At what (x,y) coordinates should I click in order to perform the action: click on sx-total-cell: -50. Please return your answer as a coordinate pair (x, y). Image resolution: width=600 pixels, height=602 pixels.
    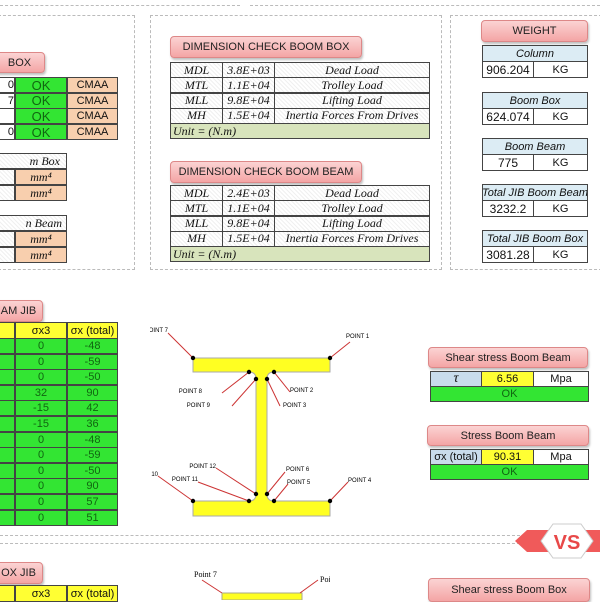
    Looking at the image, I should click on (92, 377).